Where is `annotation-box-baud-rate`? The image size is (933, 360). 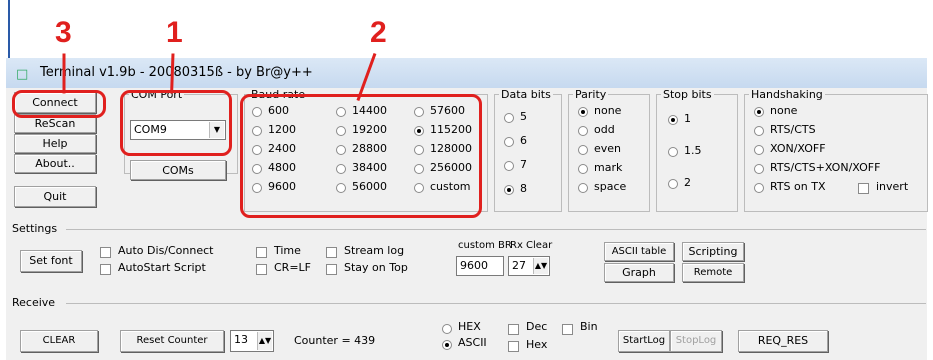
annotation-box-baud-rate is located at coordinates (361, 156).